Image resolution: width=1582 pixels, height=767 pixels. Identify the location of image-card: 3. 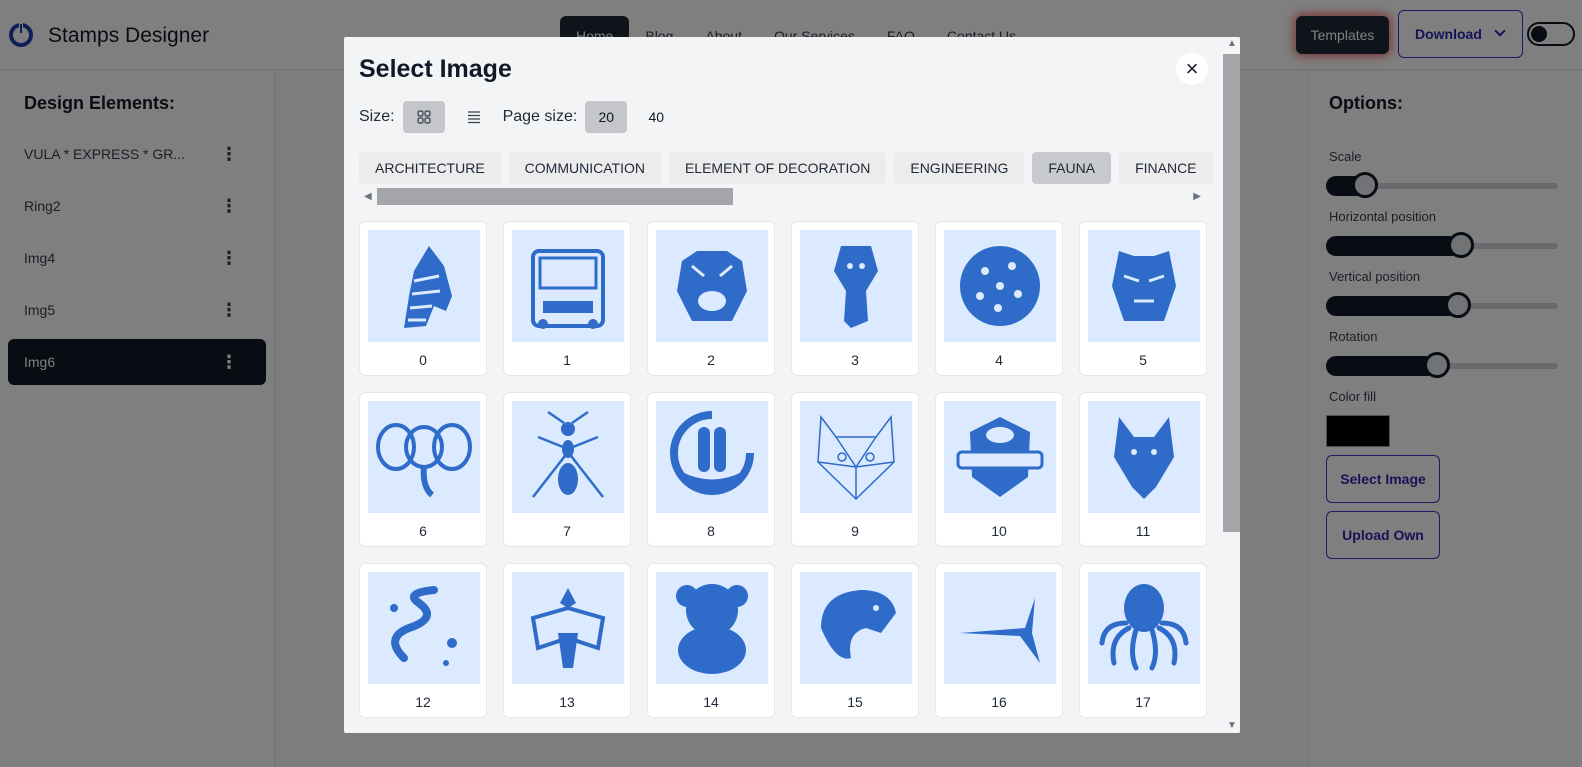
(855, 298).